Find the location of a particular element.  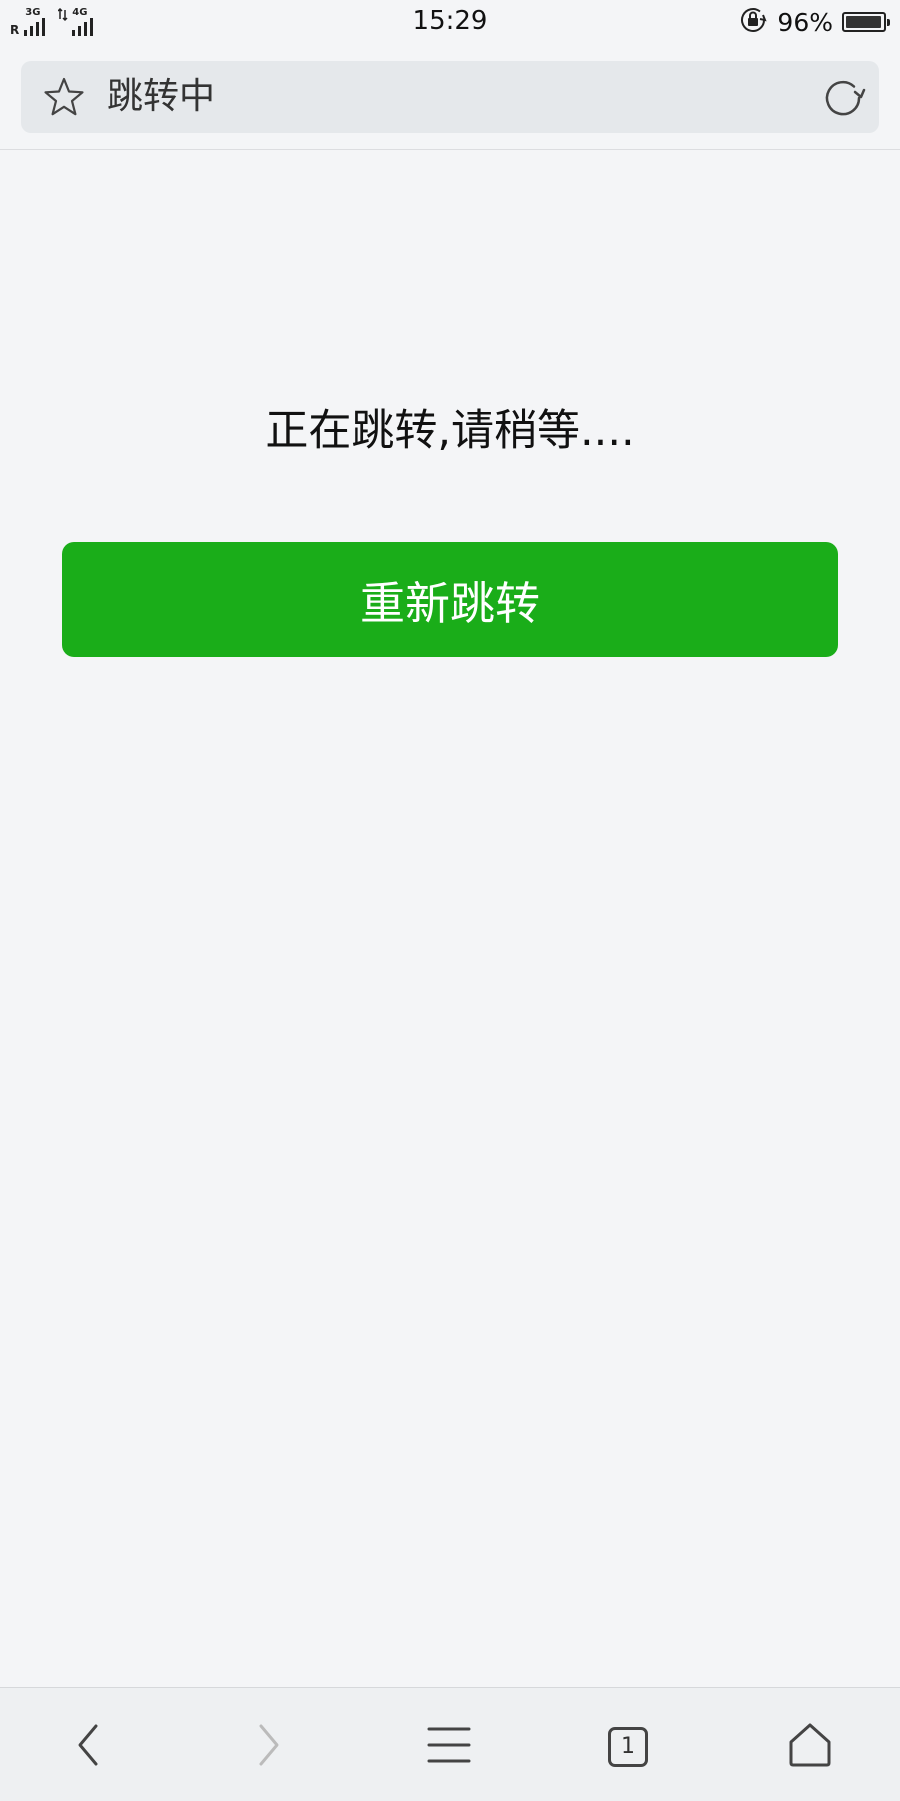

back-button is located at coordinates (89, 1744).